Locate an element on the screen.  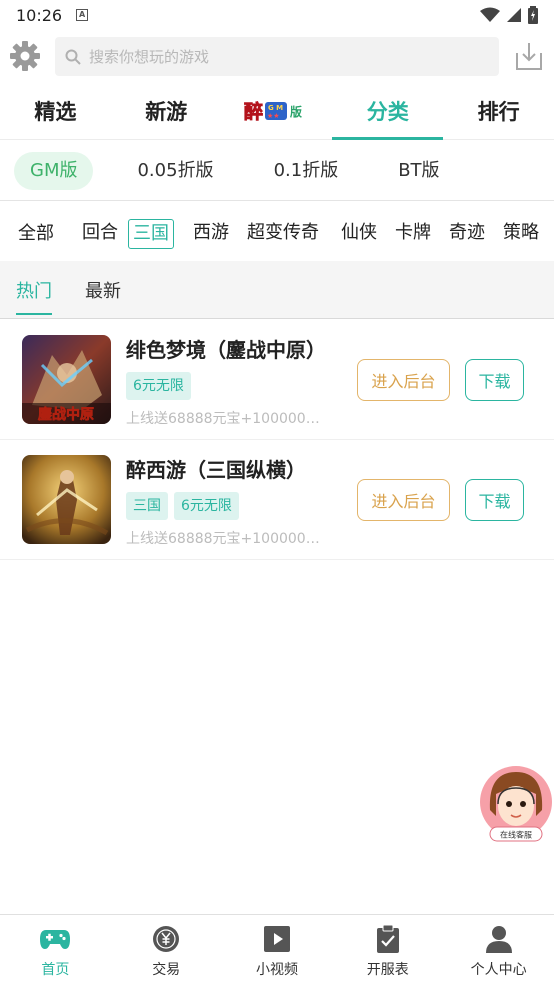
status-time: 10:26 is located at coordinates (39, 15).